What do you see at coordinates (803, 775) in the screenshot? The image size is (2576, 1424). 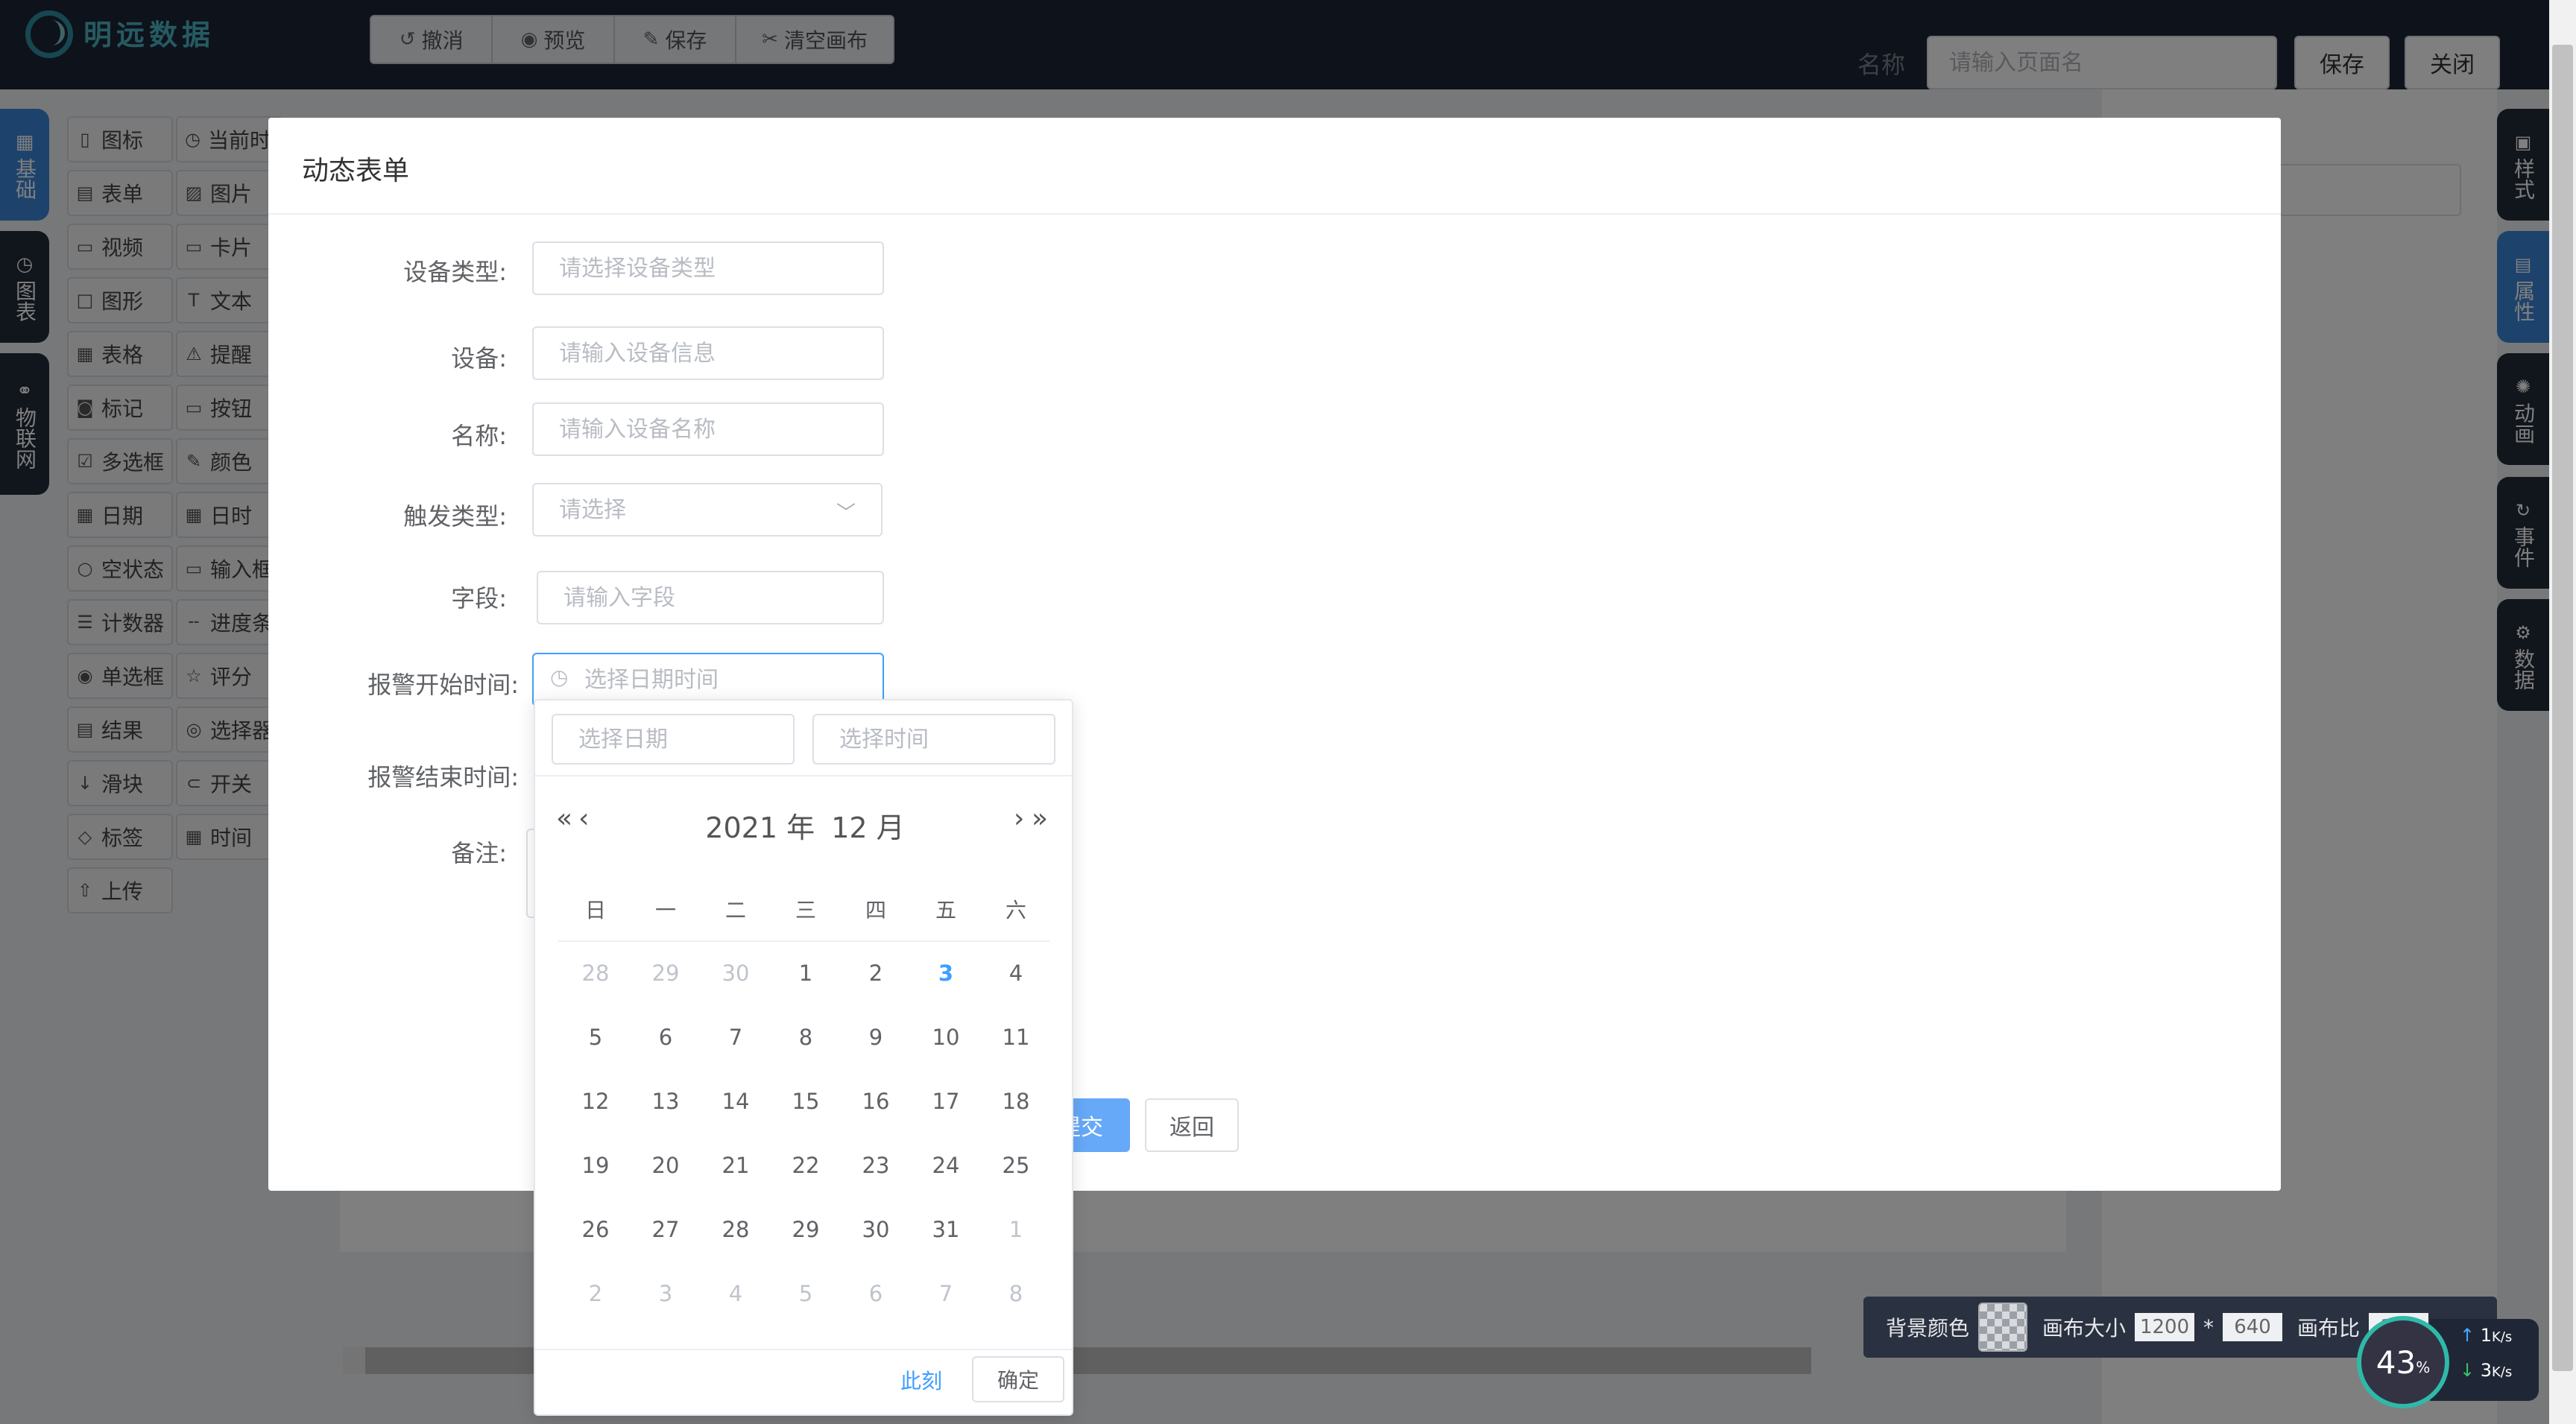 I see `picker-divider` at bounding box center [803, 775].